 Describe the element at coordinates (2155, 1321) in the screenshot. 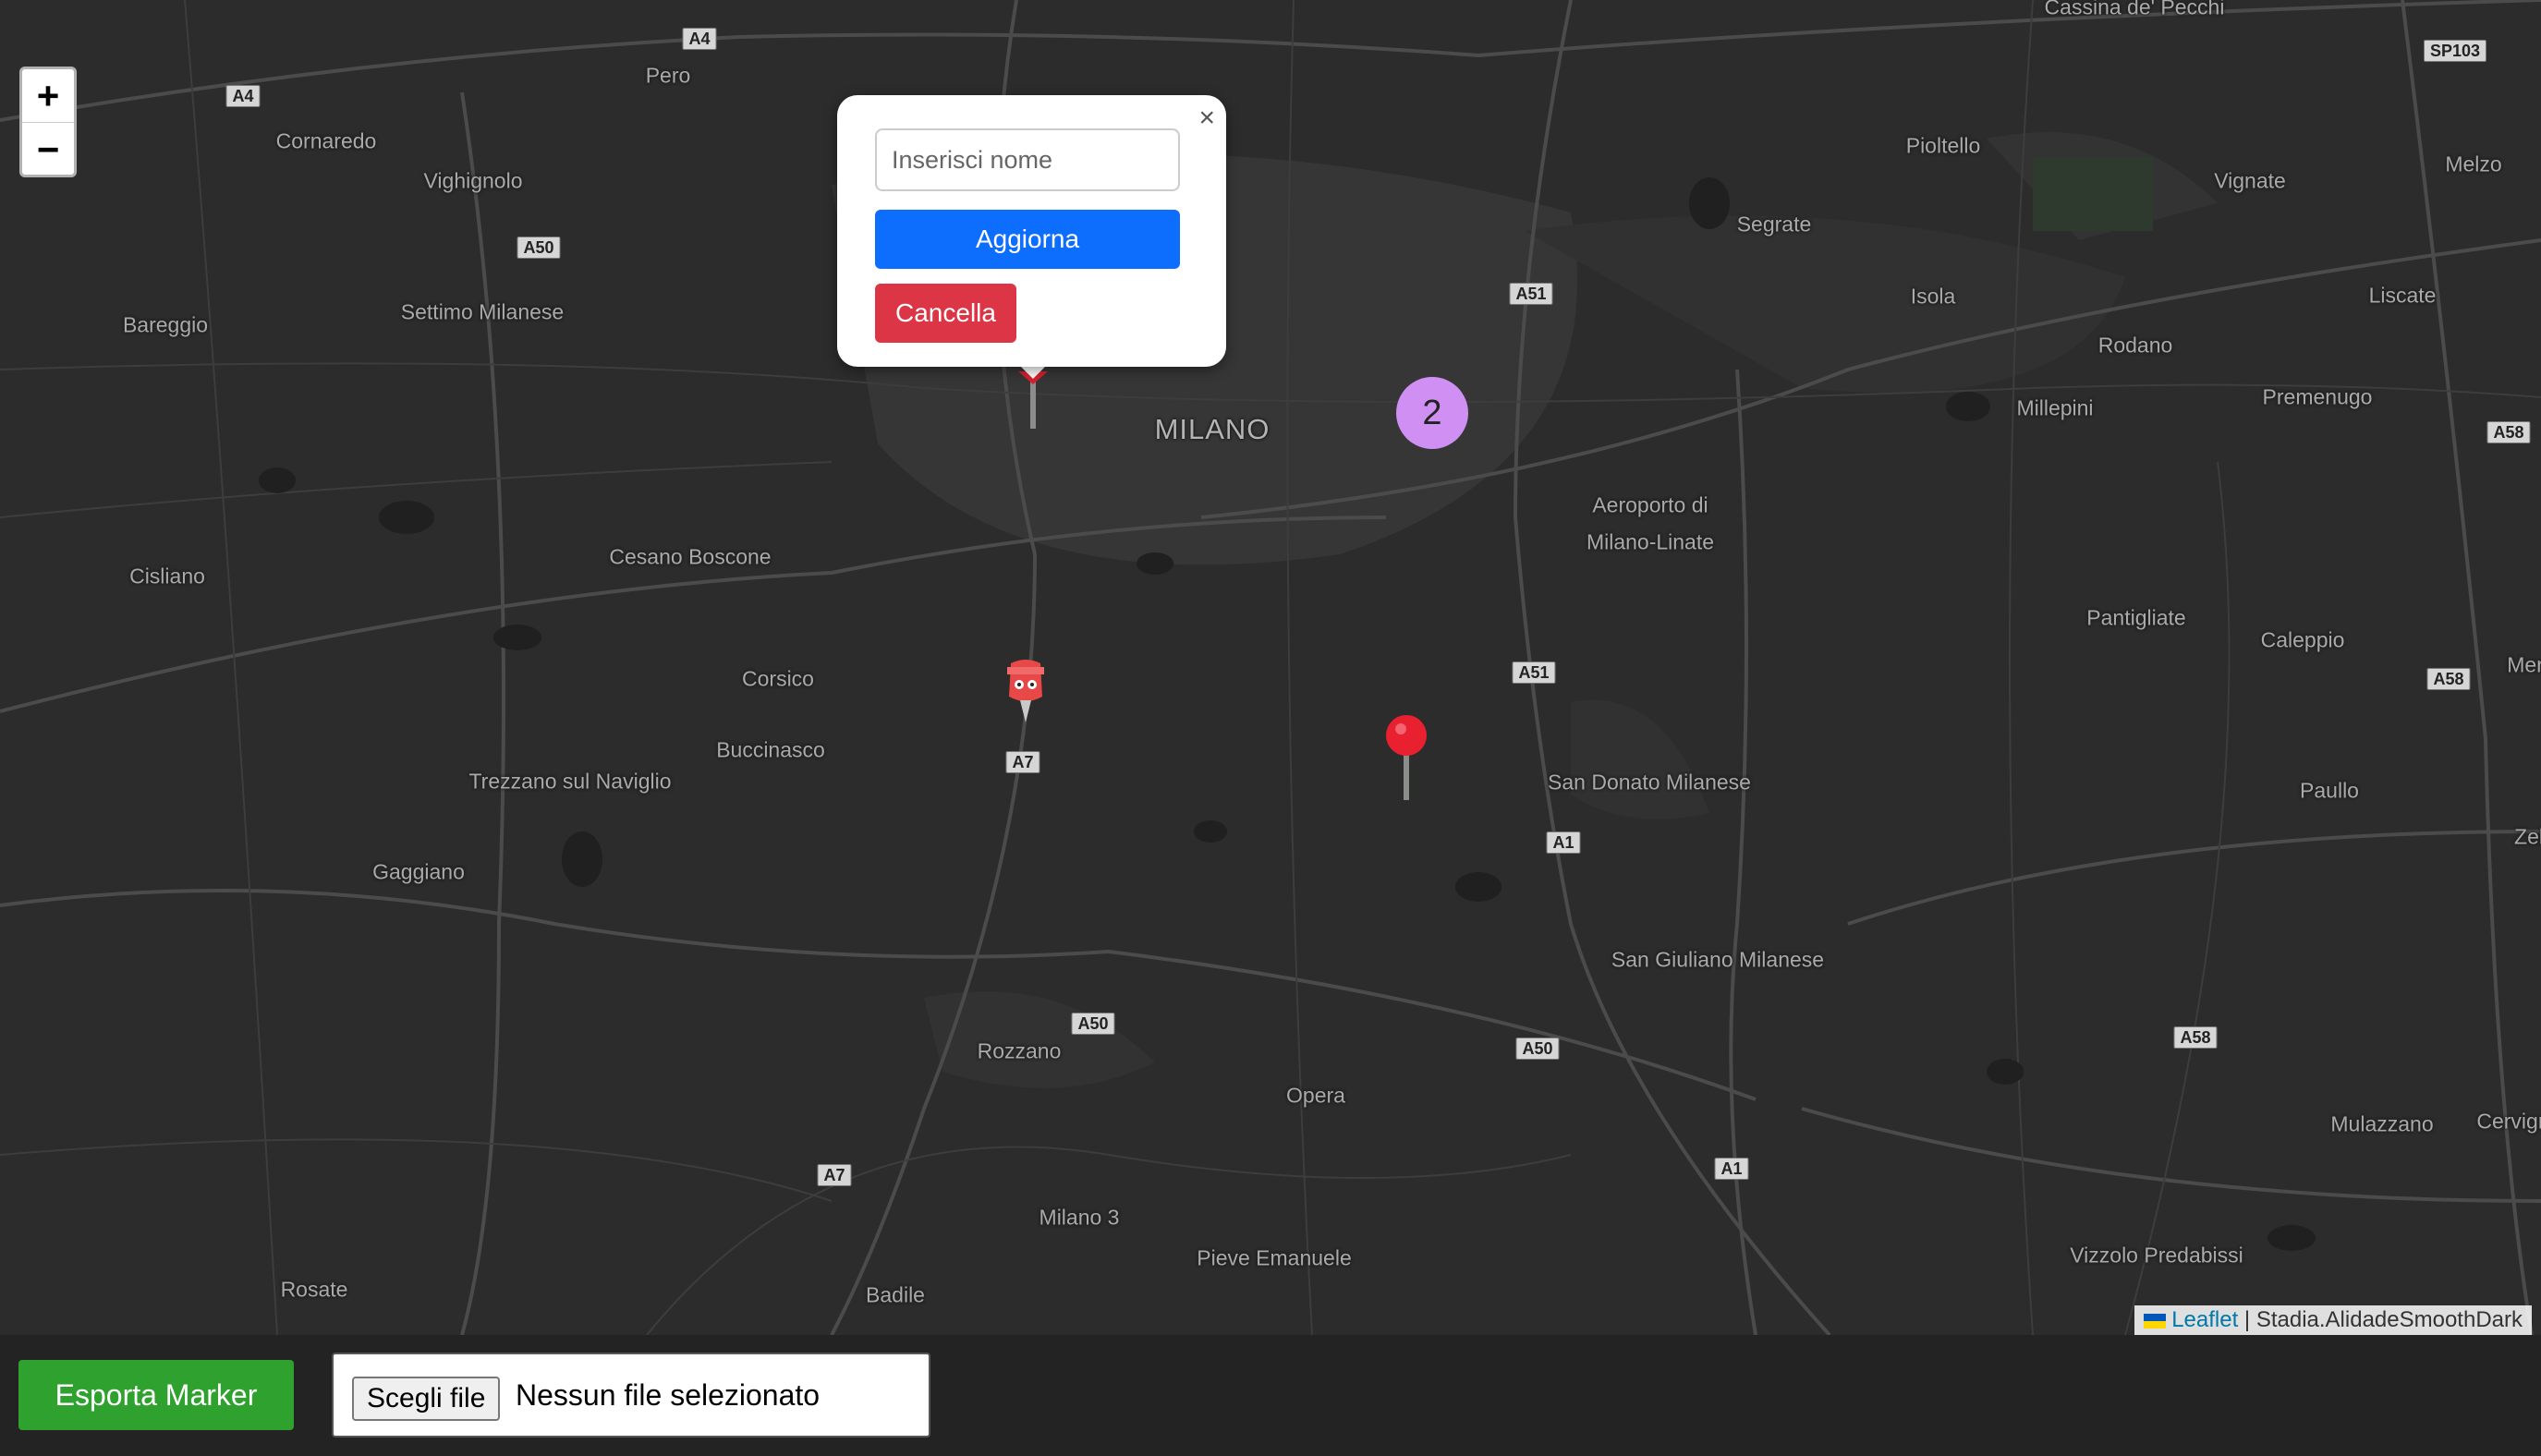

I see `ukraine-flag-icon` at that location.